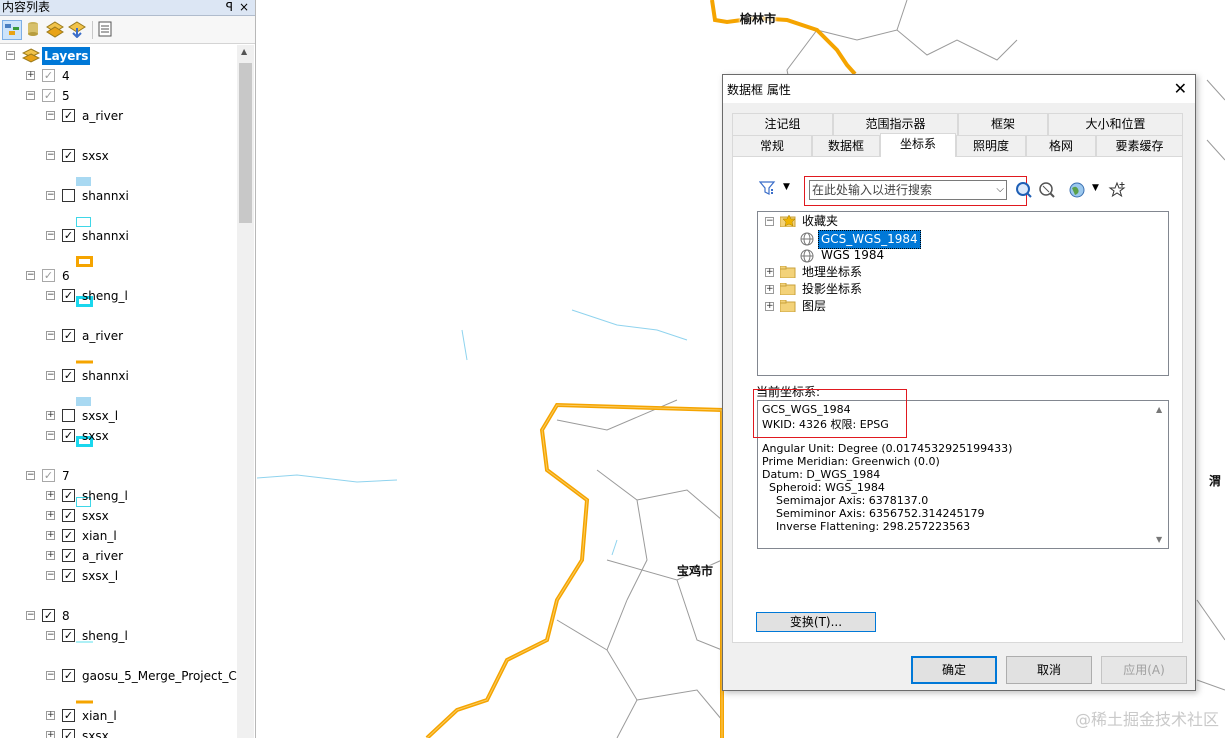  Describe the element at coordinates (772, 146) in the screenshot. I see `tab-general: 常规` at that location.